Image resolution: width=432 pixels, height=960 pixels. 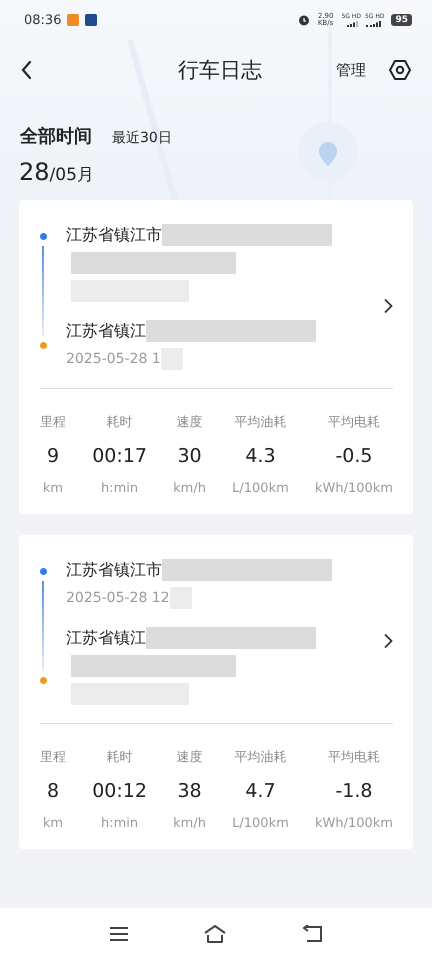 I want to click on settings-button, so click(x=400, y=70).